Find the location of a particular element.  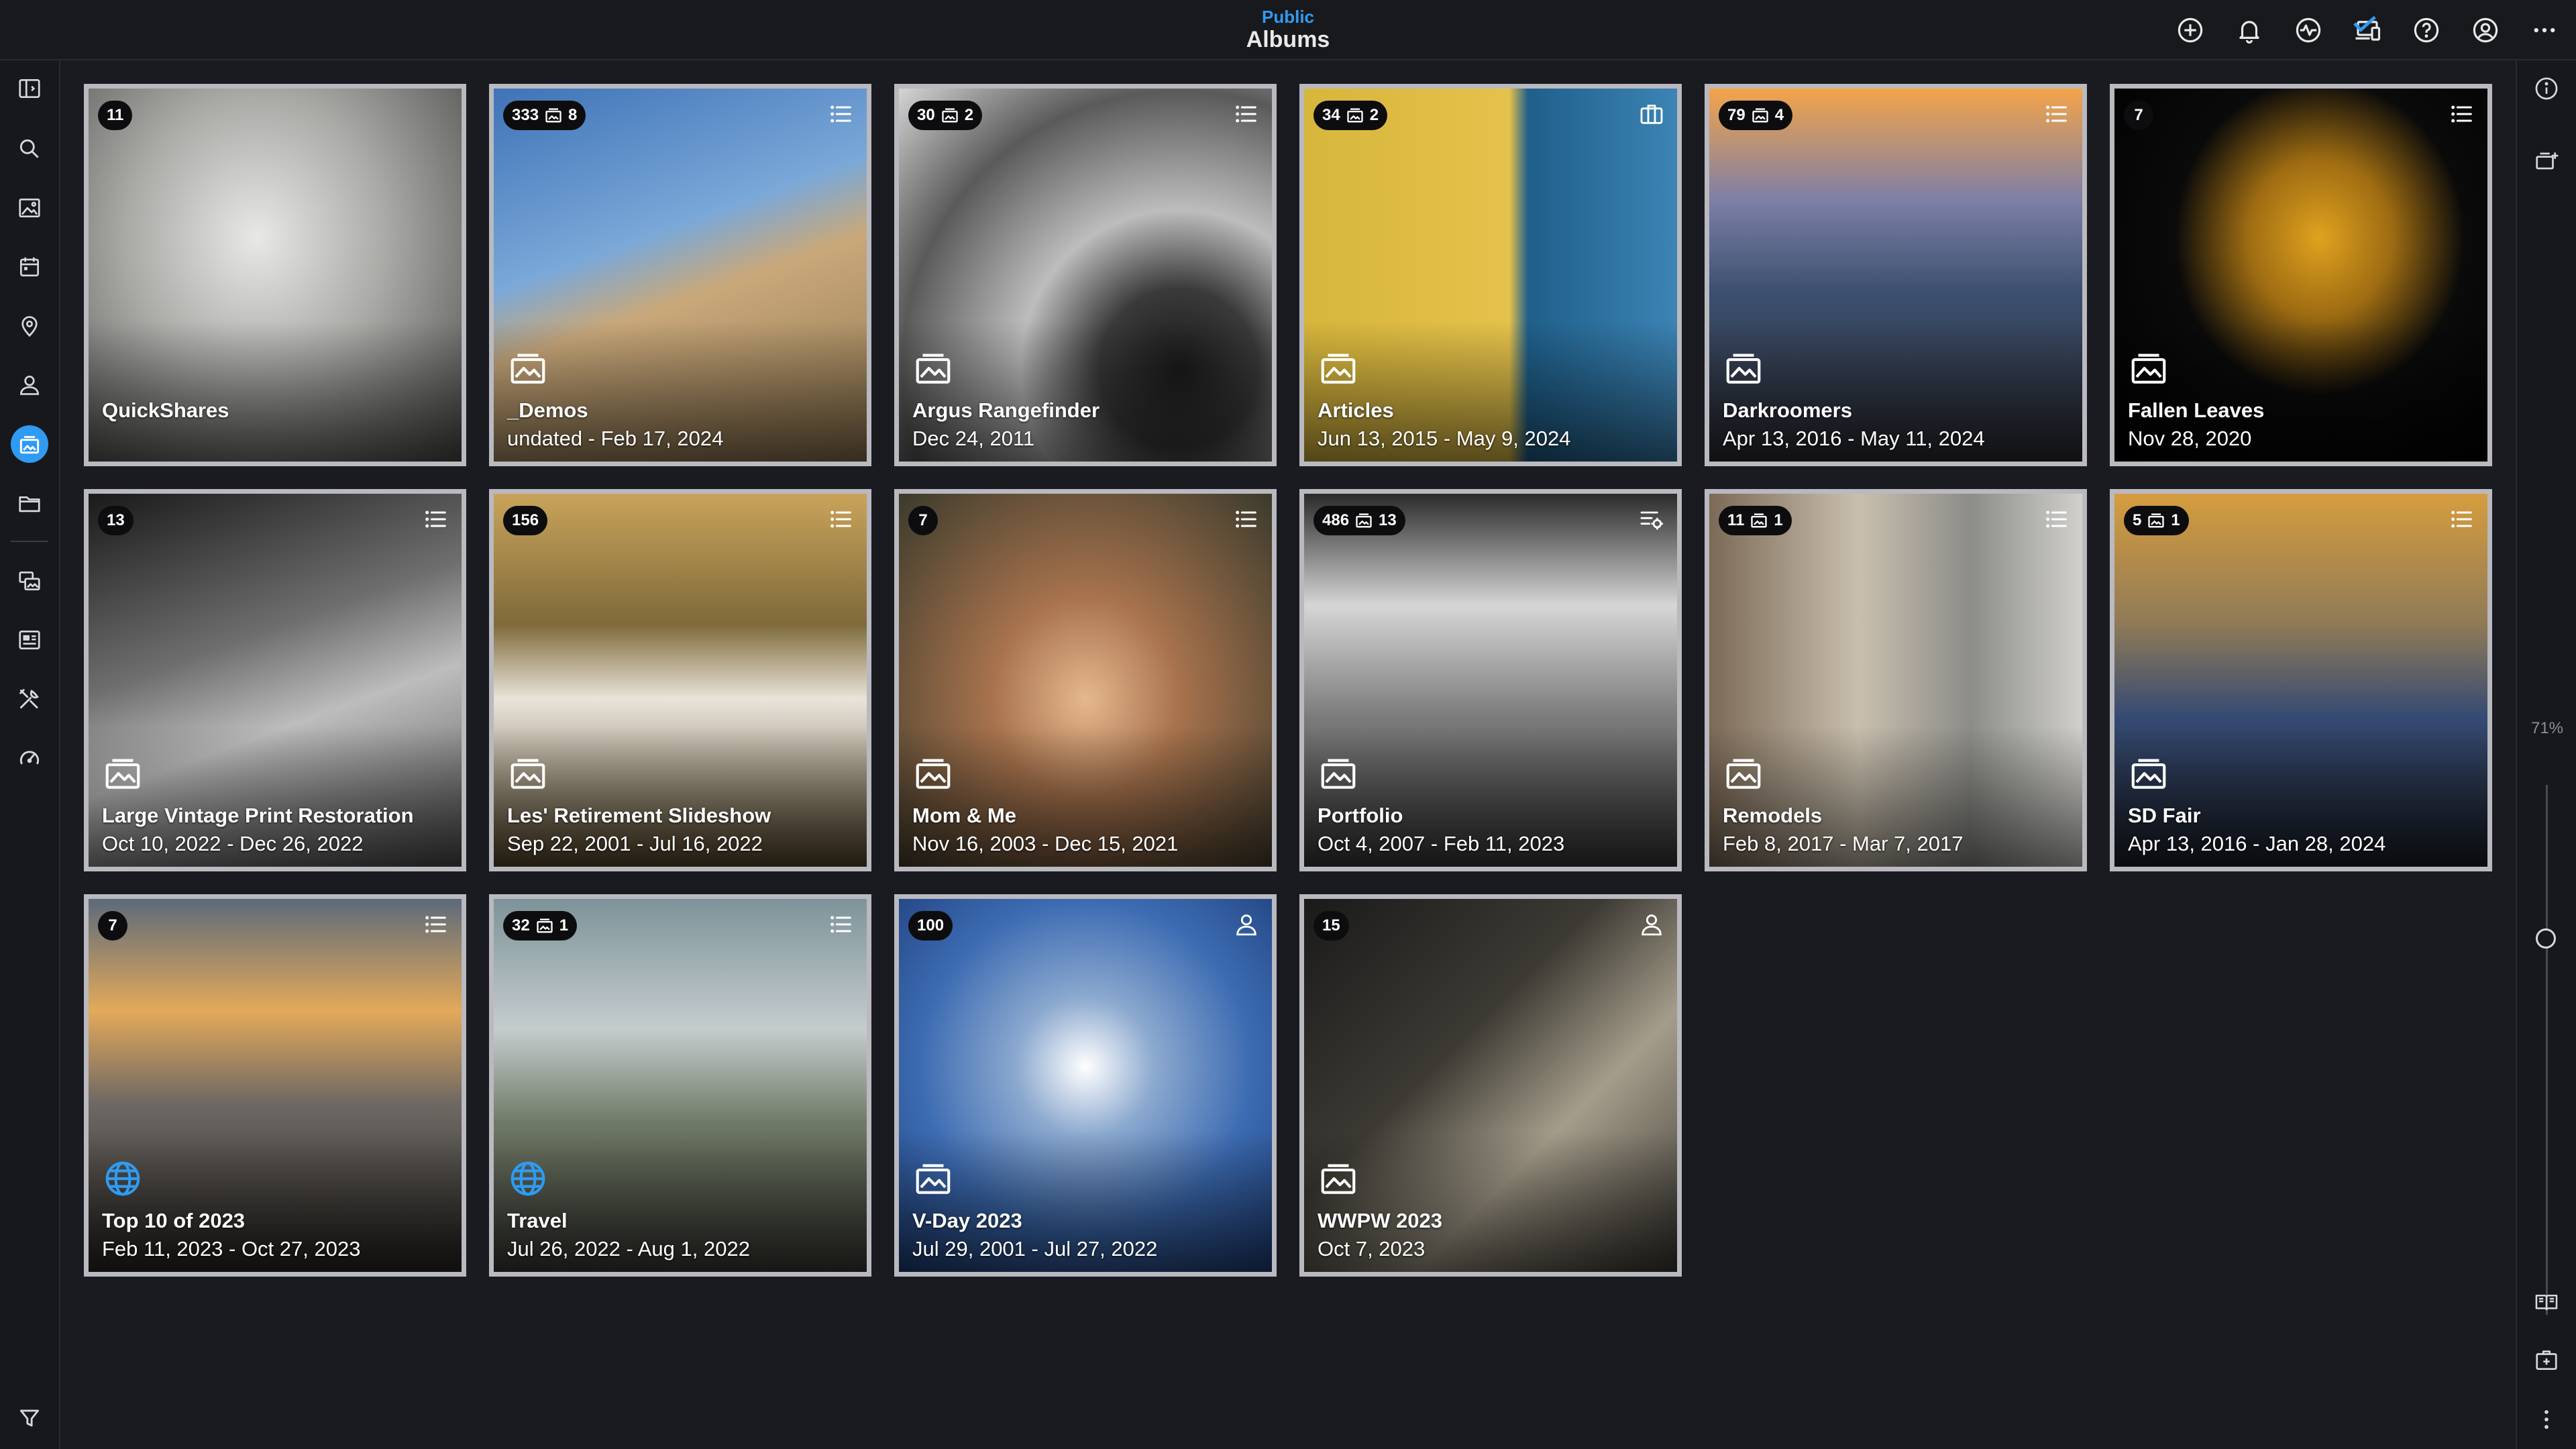

zoom-slider-thumb is located at coordinates (2546, 938).